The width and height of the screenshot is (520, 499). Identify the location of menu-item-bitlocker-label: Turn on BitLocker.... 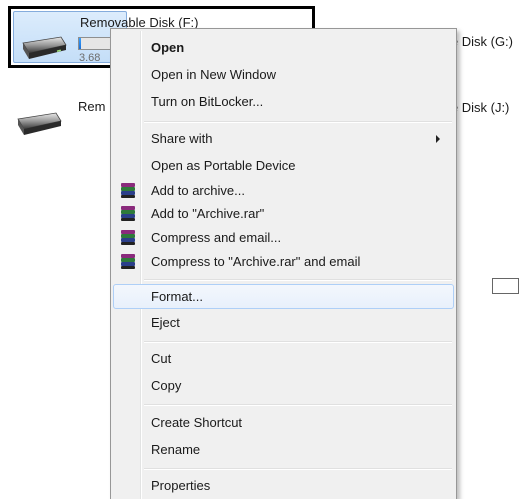
(207, 101).